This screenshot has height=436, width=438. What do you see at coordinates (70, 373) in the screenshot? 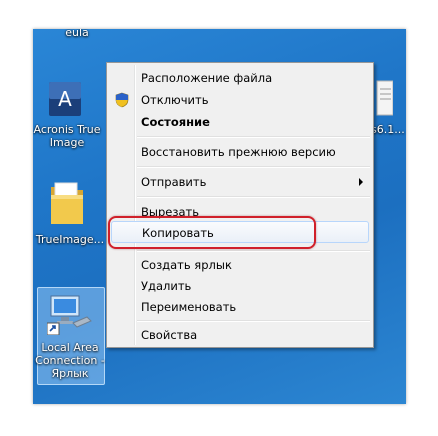
I see `lan-label-line3: Ярлык` at bounding box center [70, 373].